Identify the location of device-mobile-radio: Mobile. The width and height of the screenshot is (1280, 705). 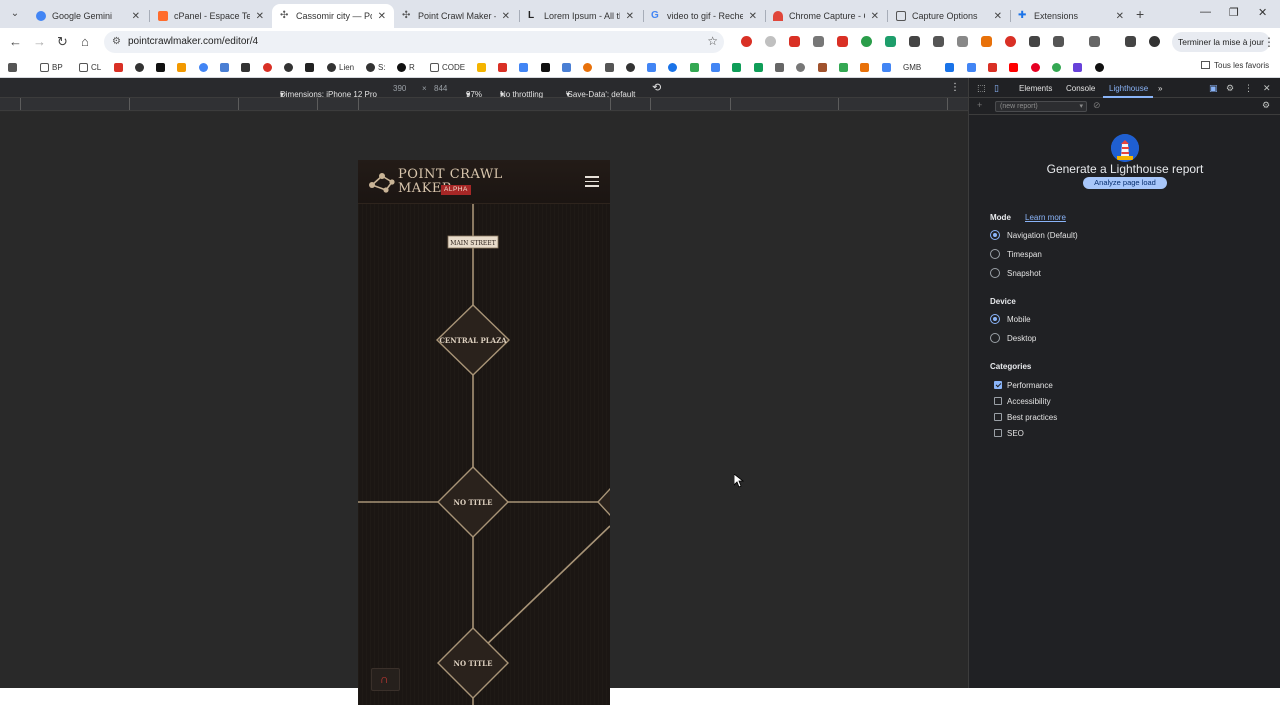
(1010, 319).